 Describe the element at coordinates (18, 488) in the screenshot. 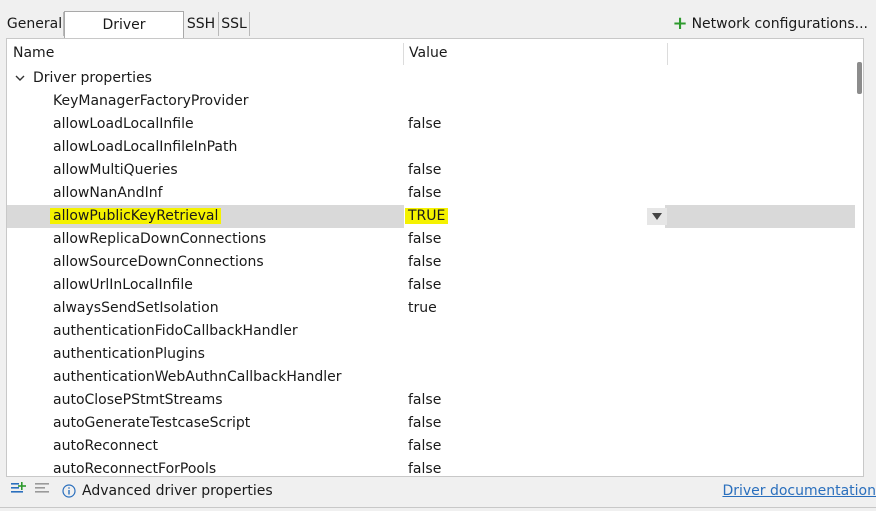

I see `add-property-icon` at that location.